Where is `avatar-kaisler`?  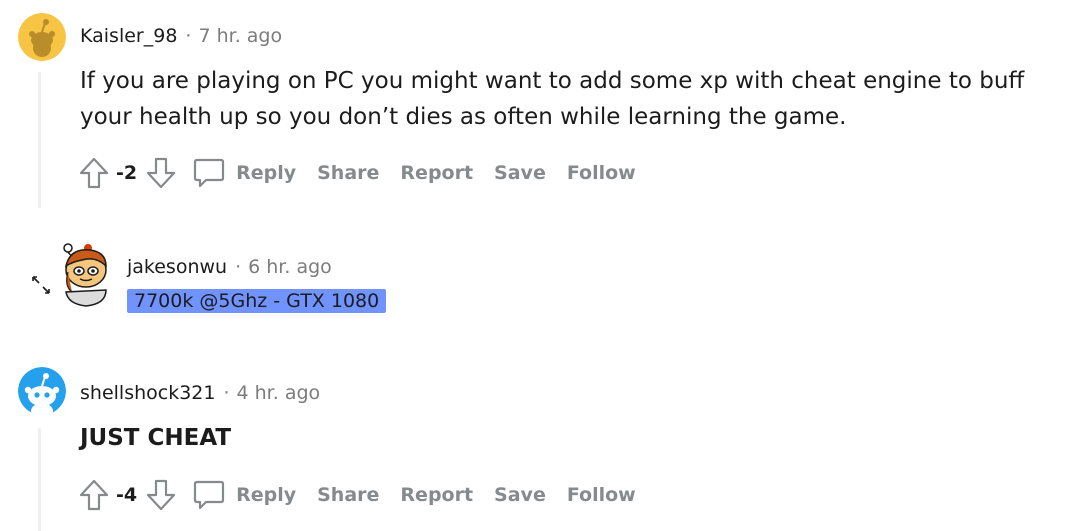
avatar-kaisler is located at coordinates (42, 37).